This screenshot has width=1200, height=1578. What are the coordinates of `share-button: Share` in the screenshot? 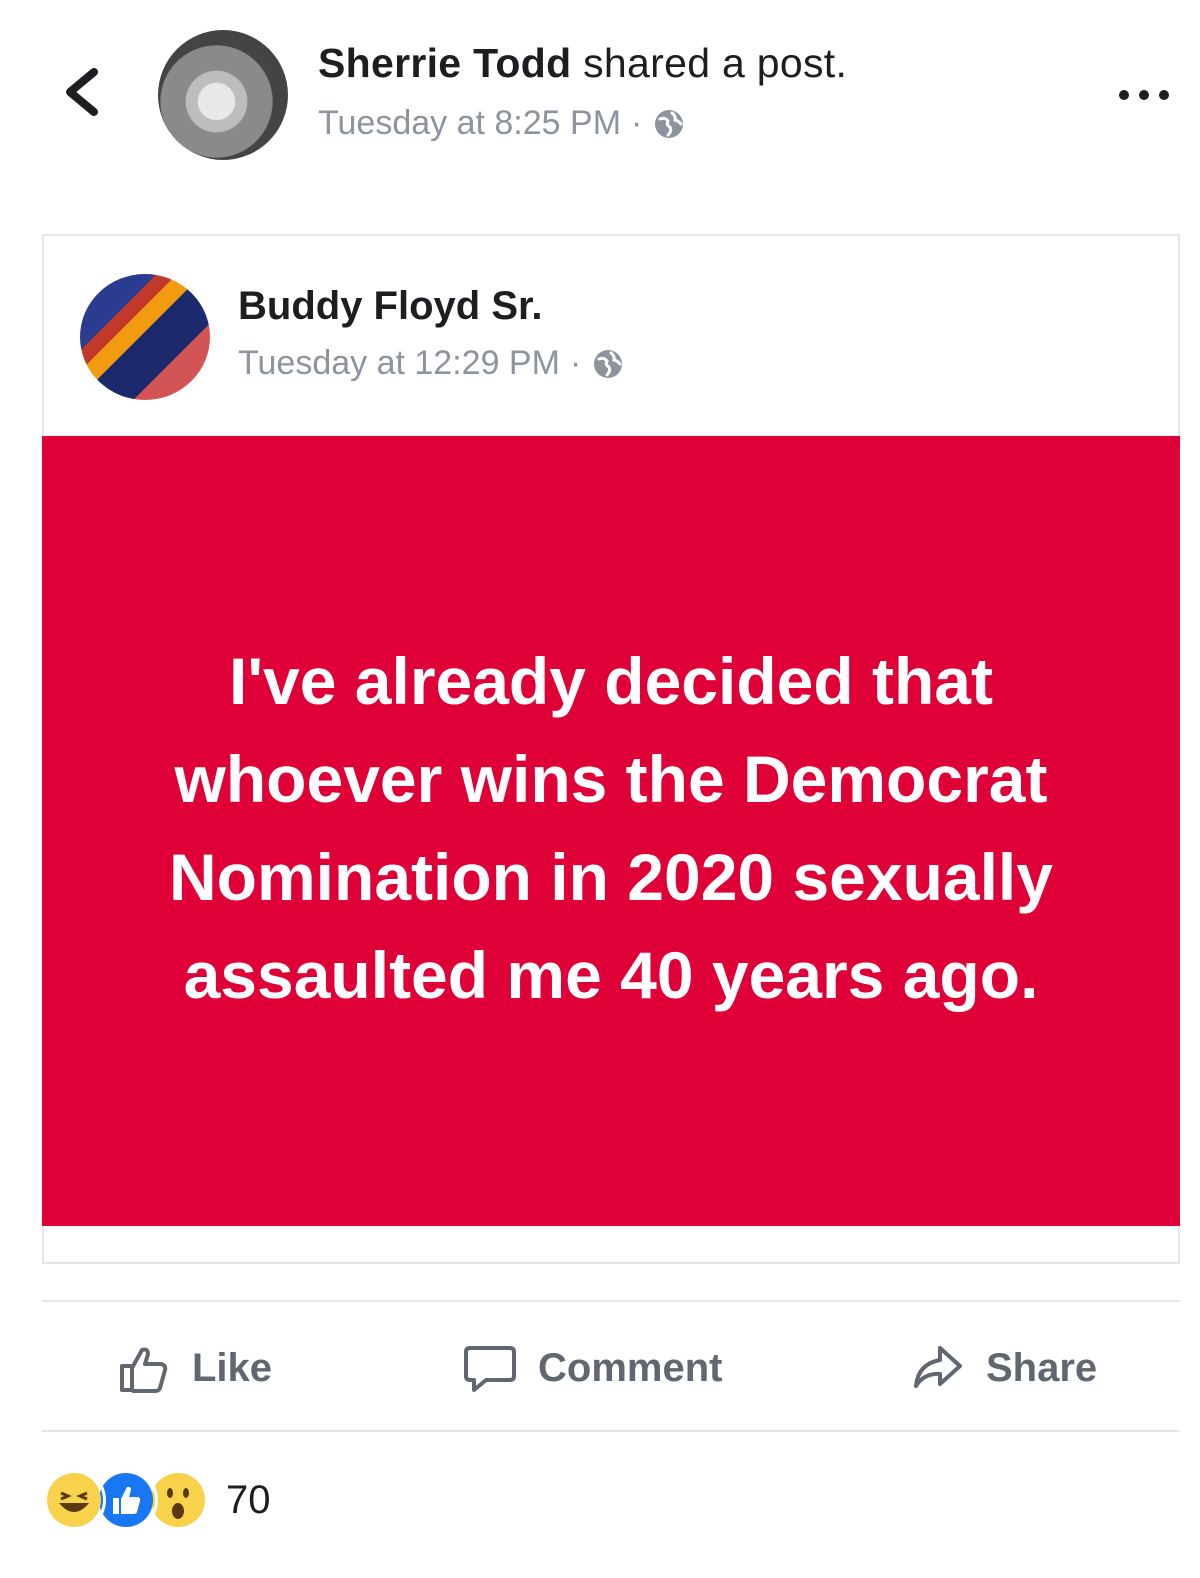 It's located at (1003, 1368).